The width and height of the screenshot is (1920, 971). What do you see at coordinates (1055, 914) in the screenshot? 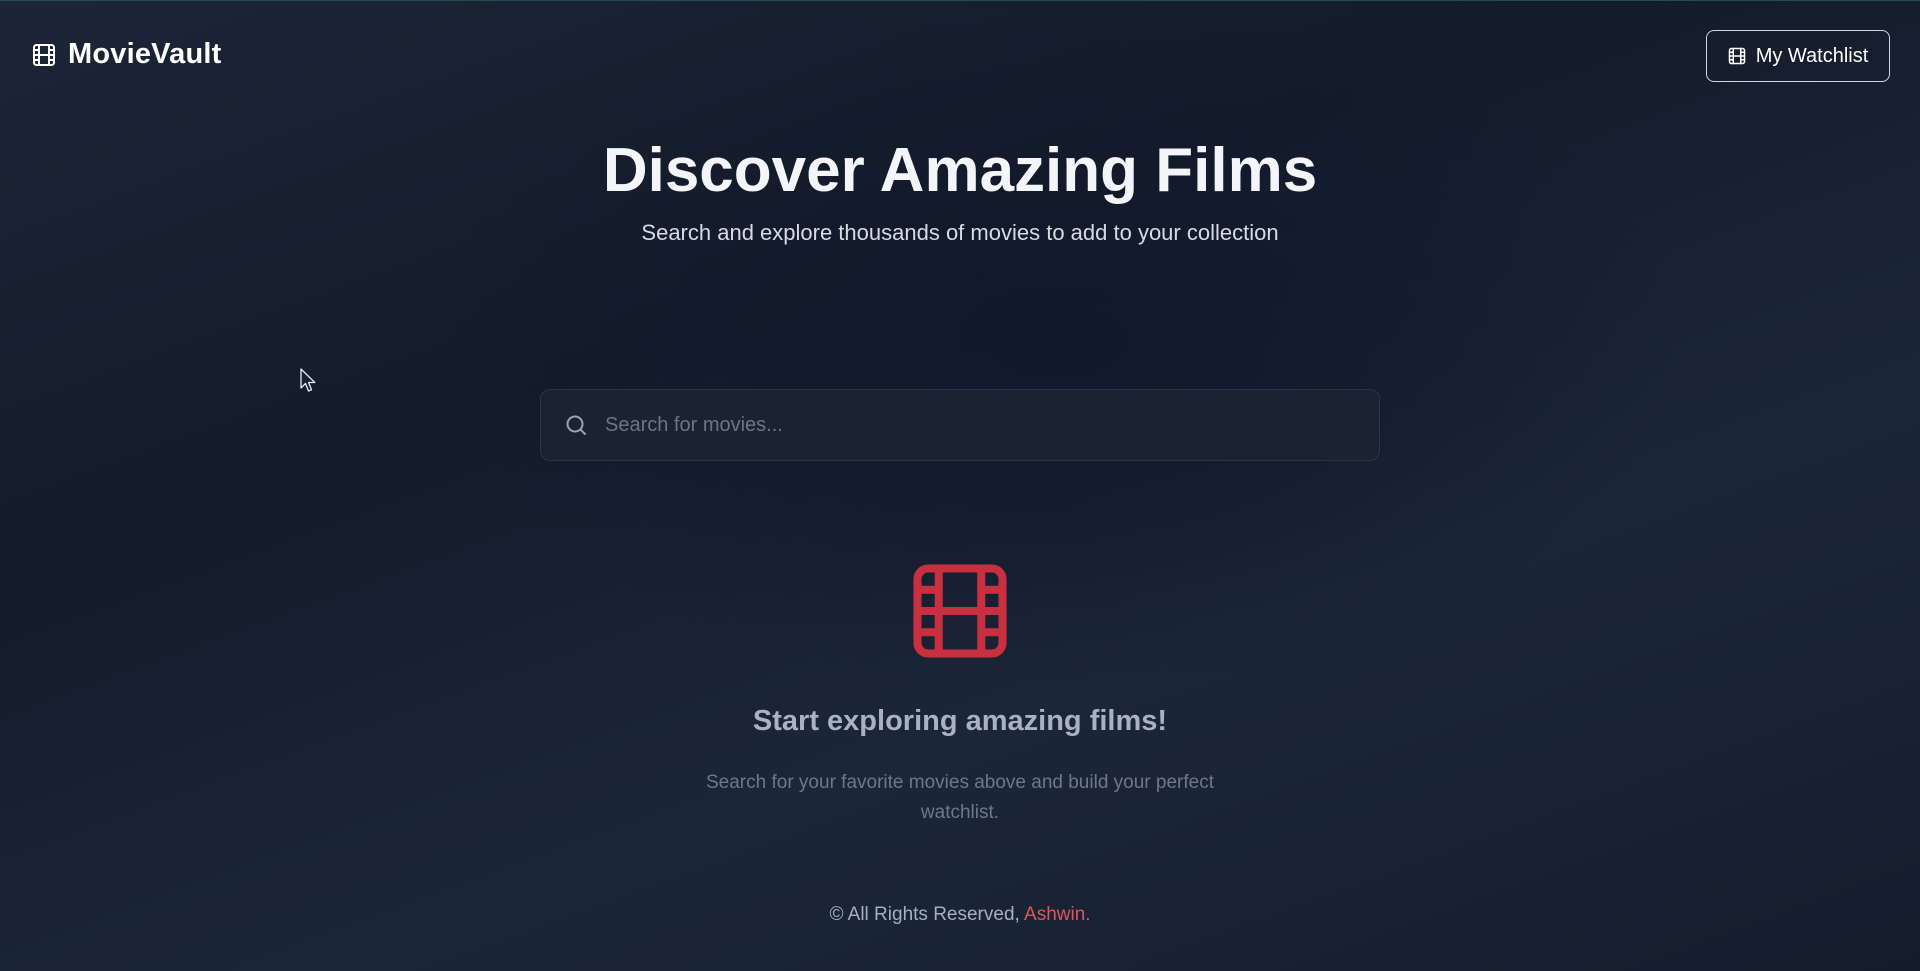
I see `author-name: Ashwin` at bounding box center [1055, 914].